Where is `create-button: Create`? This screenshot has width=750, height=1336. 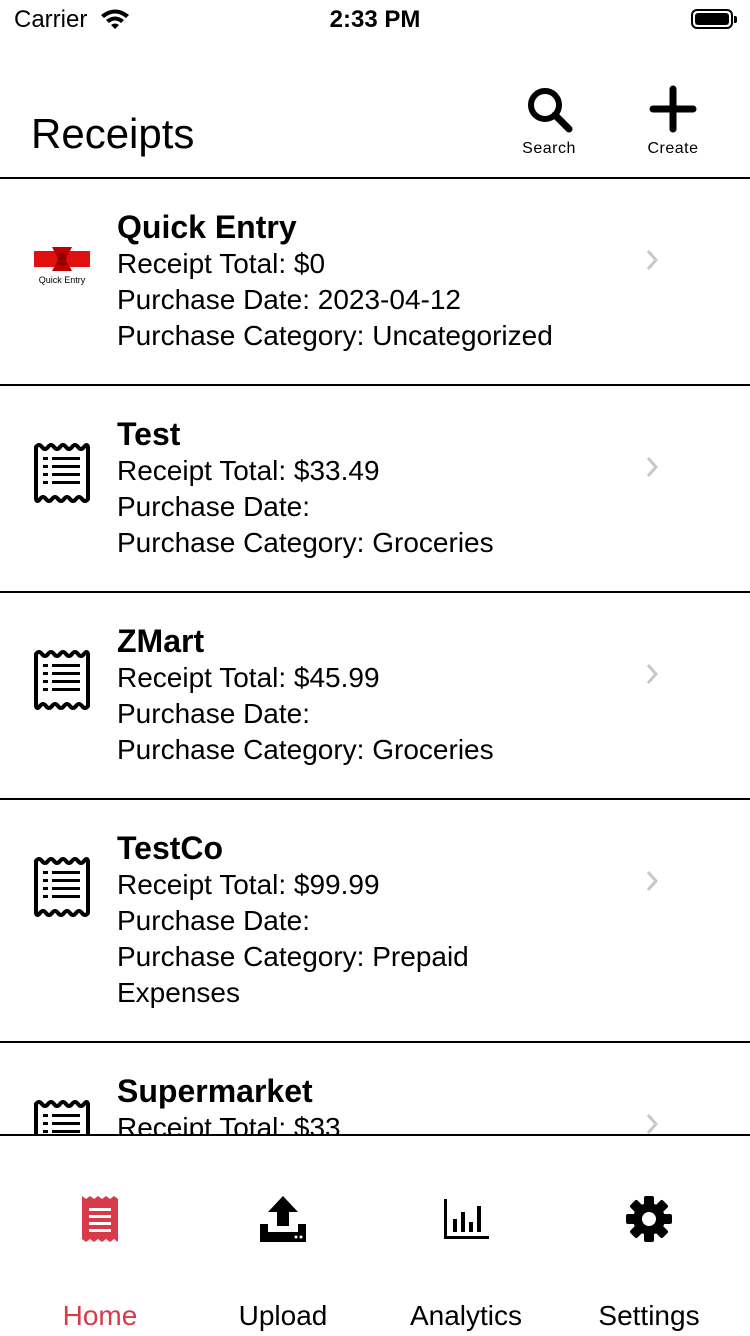 create-button: Create is located at coordinates (673, 124).